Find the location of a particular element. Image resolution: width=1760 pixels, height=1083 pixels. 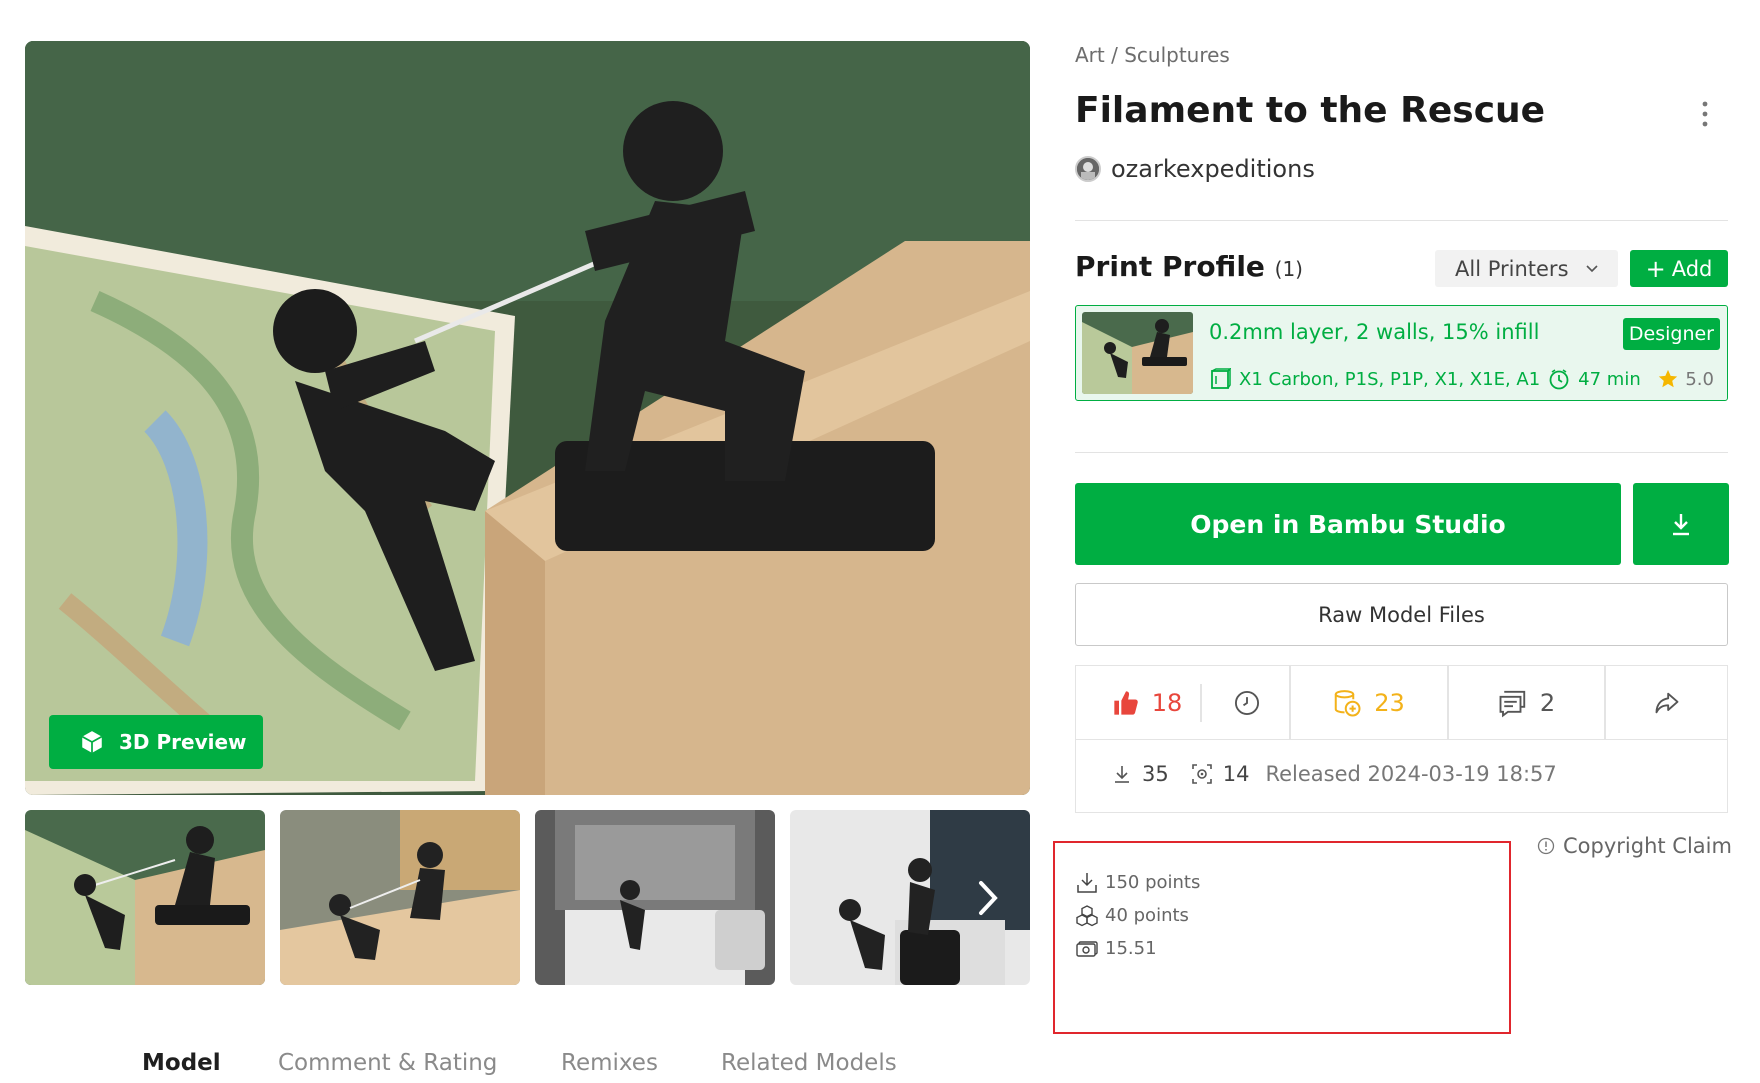

add-label: Add is located at coordinates (1692, 268).